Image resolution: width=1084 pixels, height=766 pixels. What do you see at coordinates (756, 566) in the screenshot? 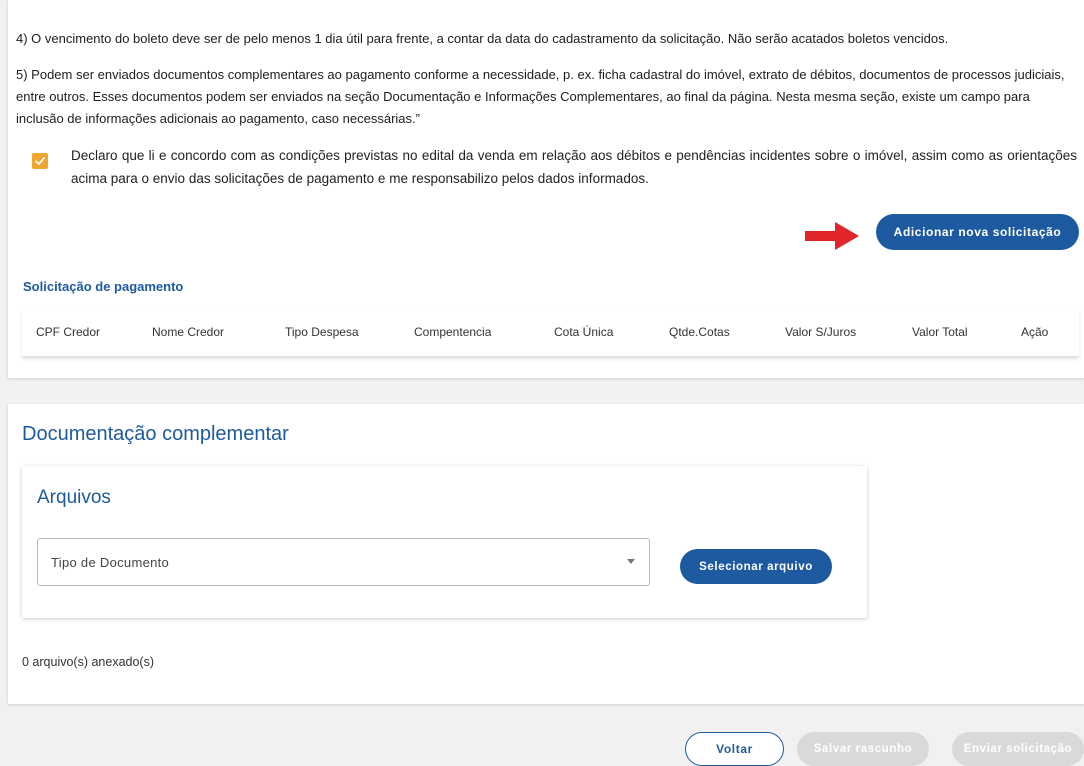
I see `select-file-button: Selecionar arquivo` at bounding box center [756, 566].